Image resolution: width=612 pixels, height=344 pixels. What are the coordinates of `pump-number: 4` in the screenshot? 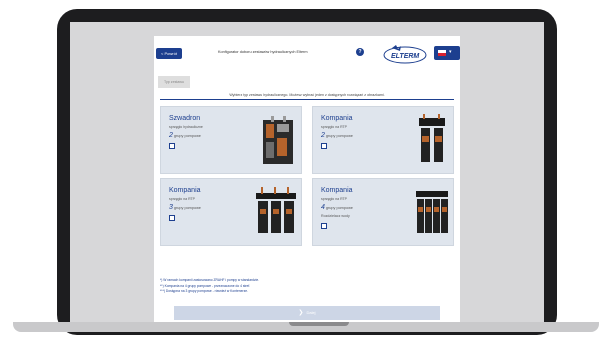 It's located at (323, 207).